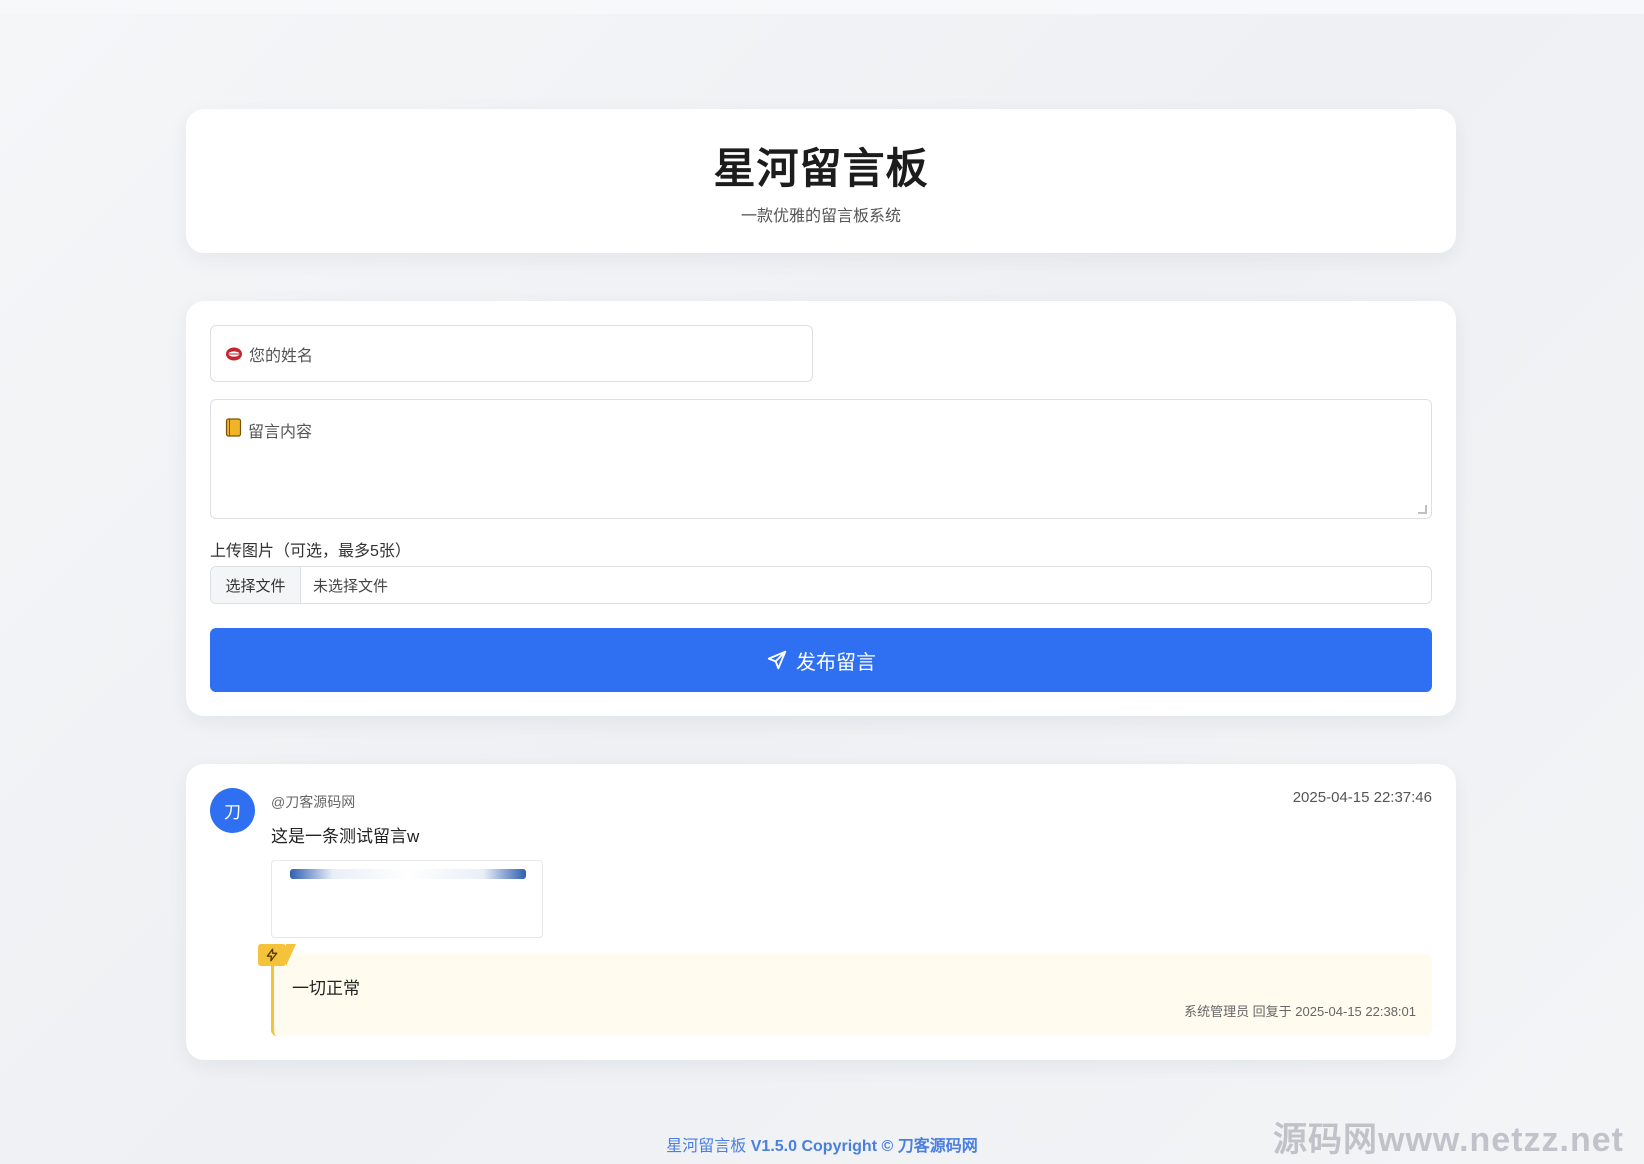 Image resolution: width=1644 pixels, height=1164 pixels. Describe the element at coordinates (310, 551) in the screenshot. I see `upload-label: 上传图片（可选，最多5张）` at that location.